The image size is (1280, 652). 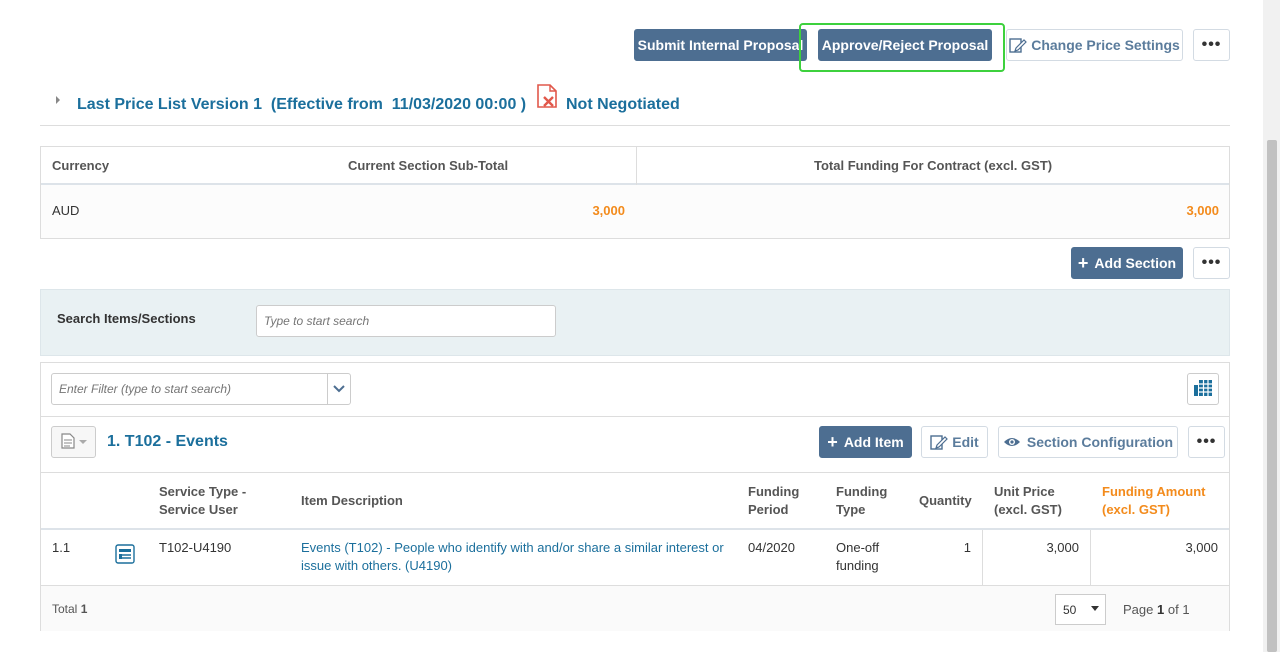 What do you see at coordinates (65, 609) in the screenshot?
I see `total-label: Total` at bounding box center [65, 609].